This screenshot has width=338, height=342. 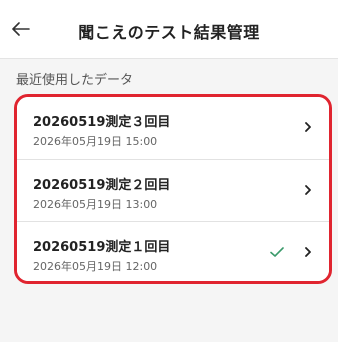 What do you see at coordinates (102, 122) in the screenshot?
I see `item-title: 20260519測定３回目` at bounding box center [102, 122].